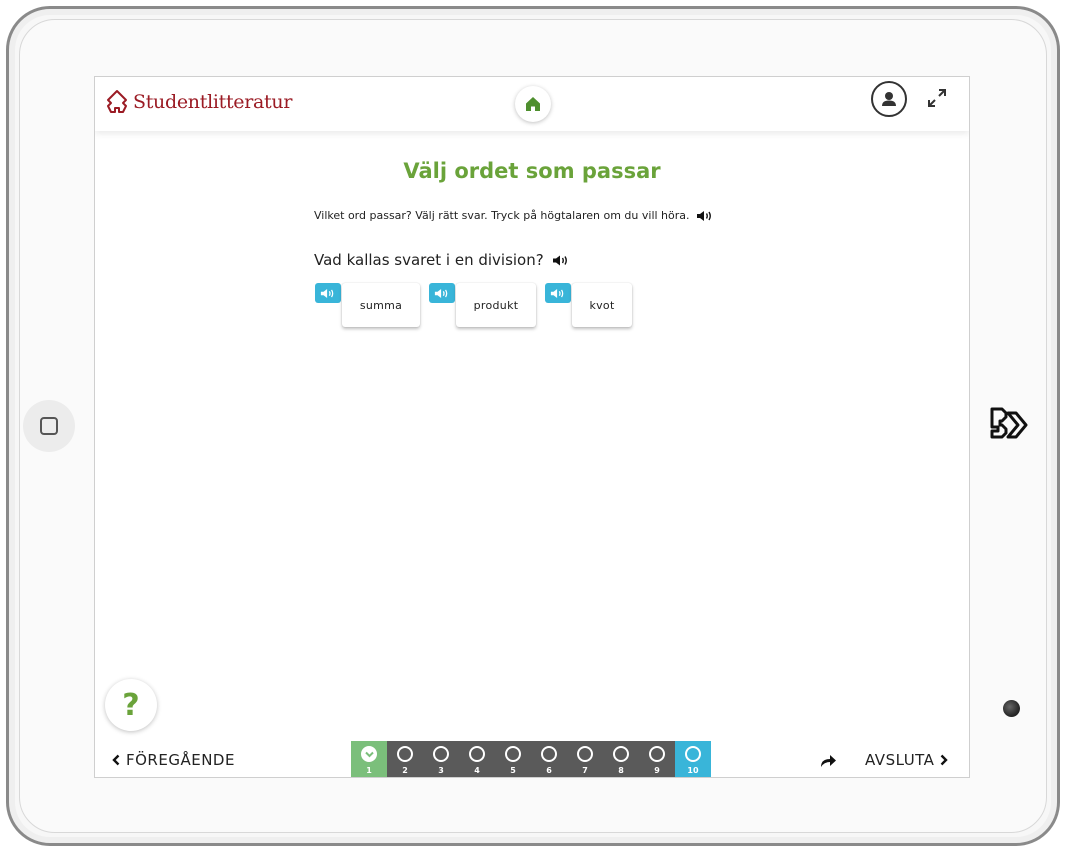  I want to click on tablet-camera, so click(1011, 708).